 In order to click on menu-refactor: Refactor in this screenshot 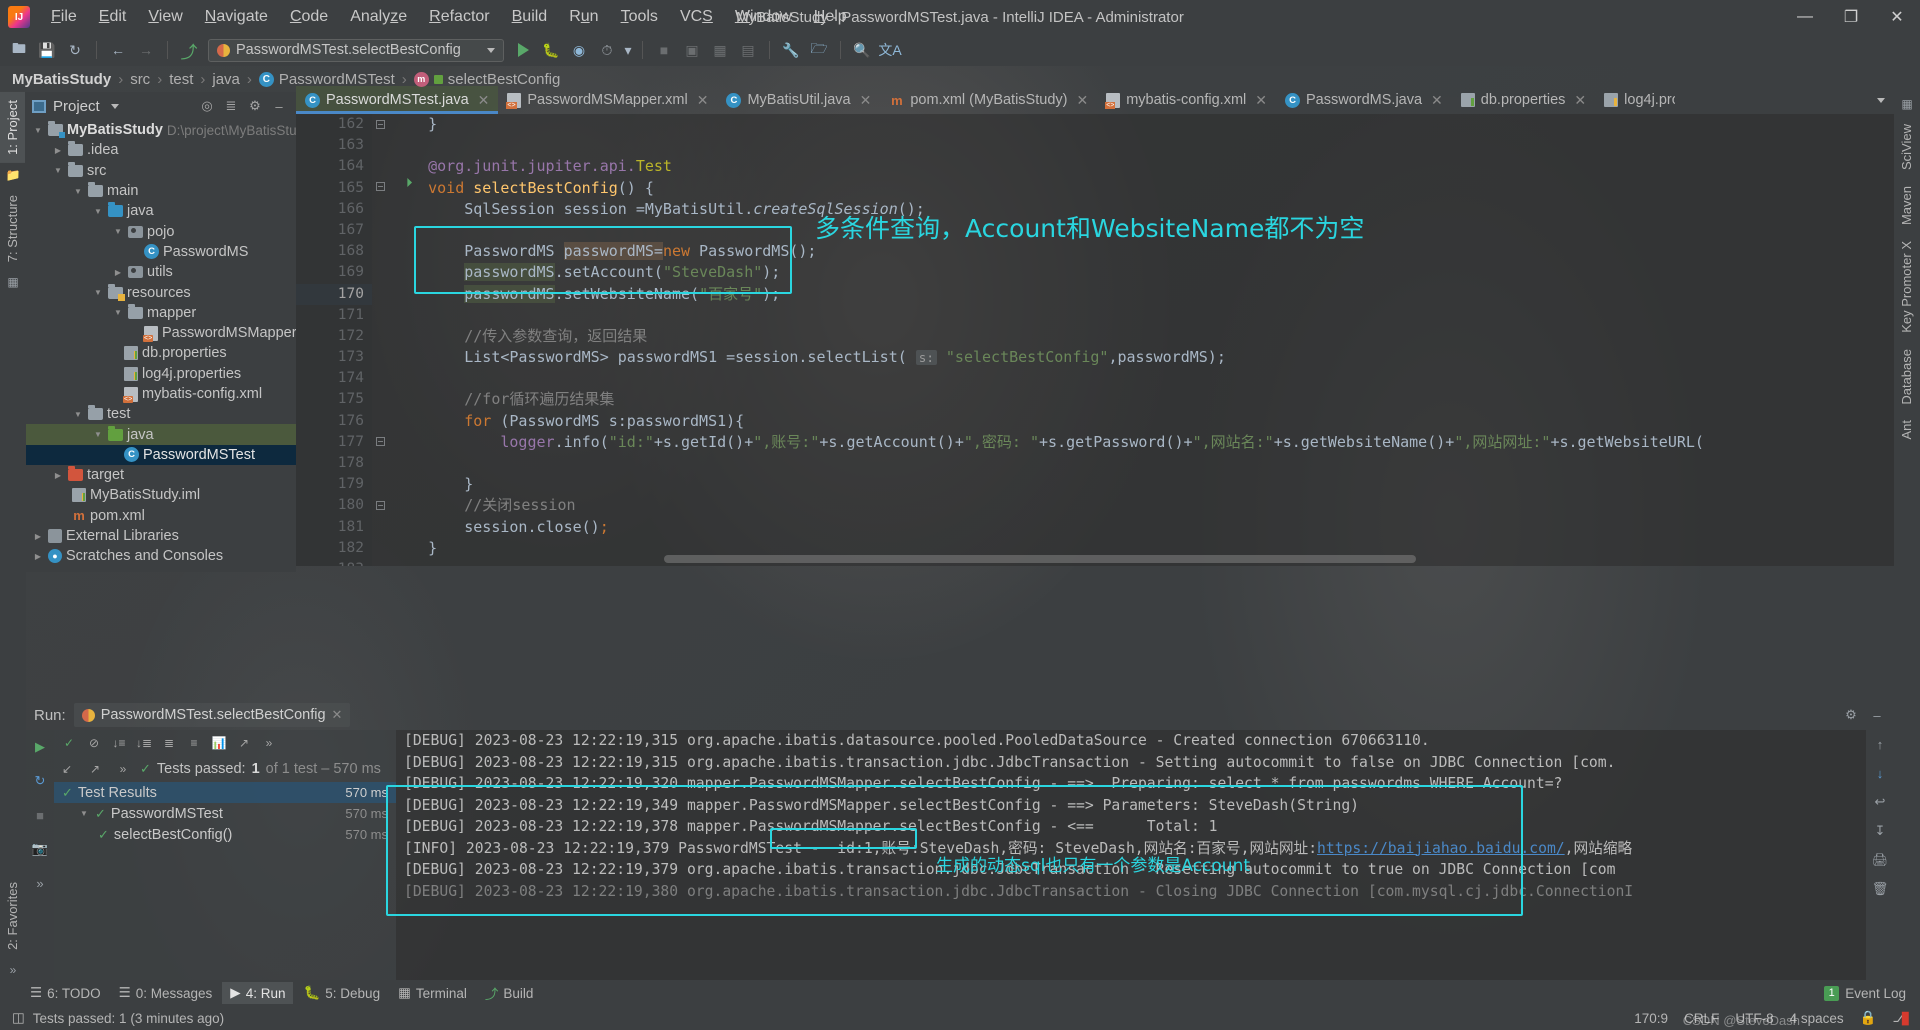, I will do `click(459, 17)`.